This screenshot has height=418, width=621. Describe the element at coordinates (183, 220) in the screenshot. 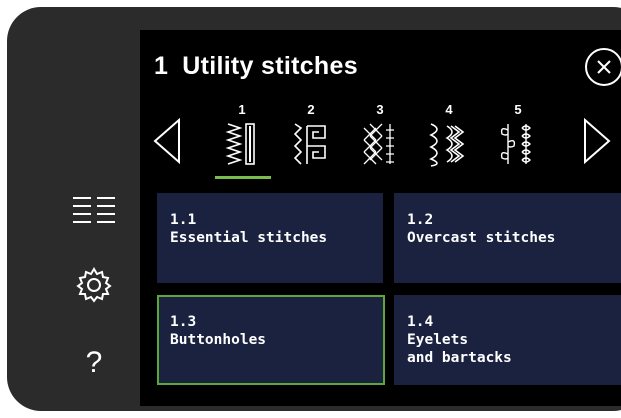

I see `category-number: 1.1` at that location.